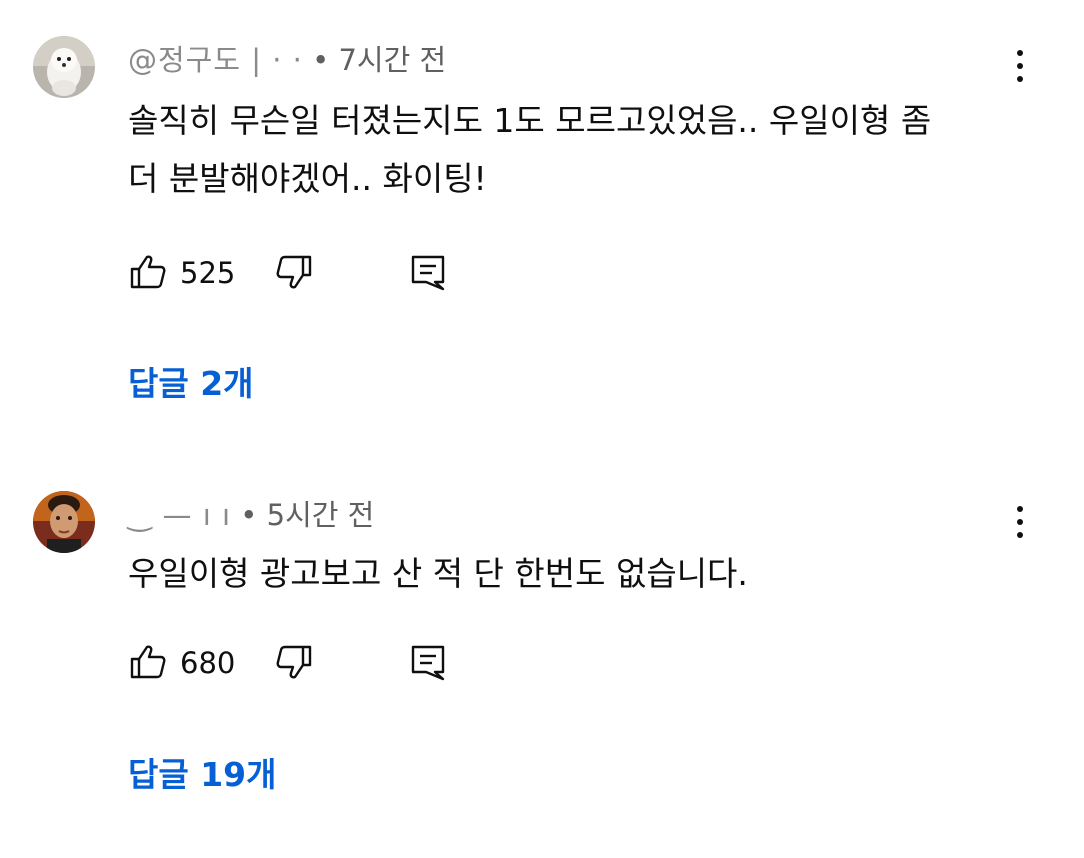 The image size is (1084, 858). I want to click on person-avatar-icon, so click(64, 522).